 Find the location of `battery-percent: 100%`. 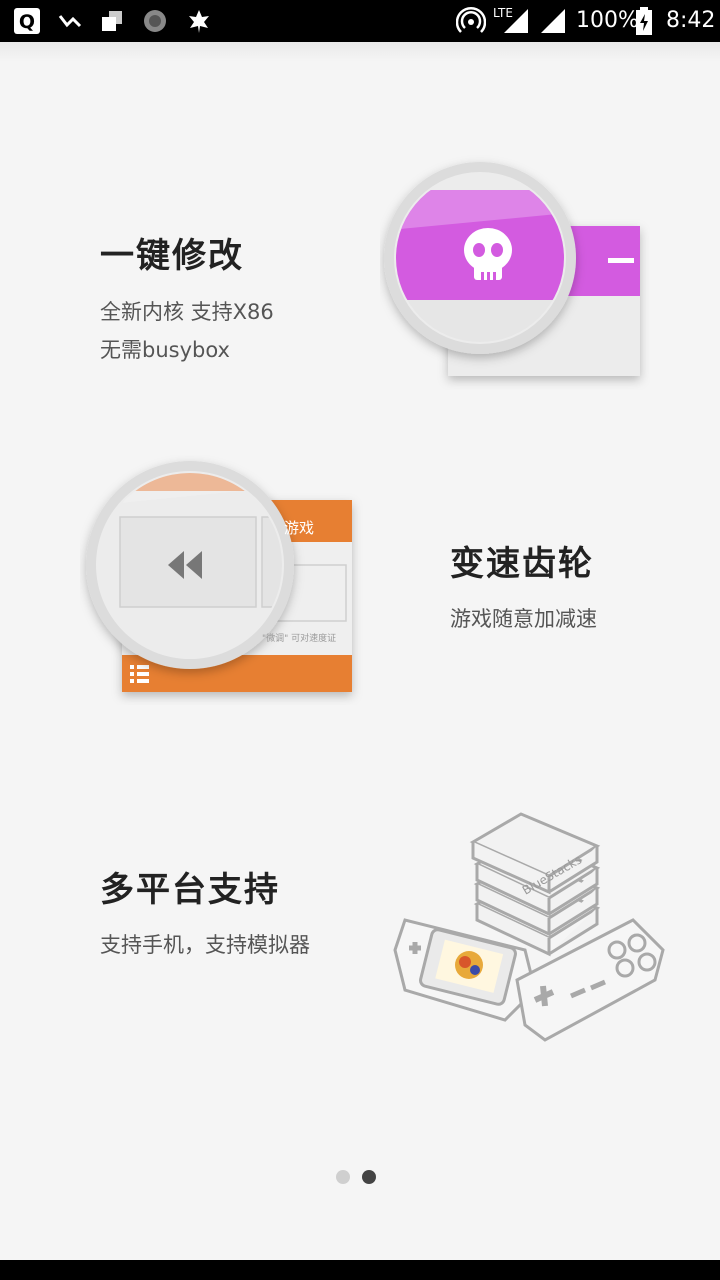

battery-percent: 100% is located at coordinates (607, 20).